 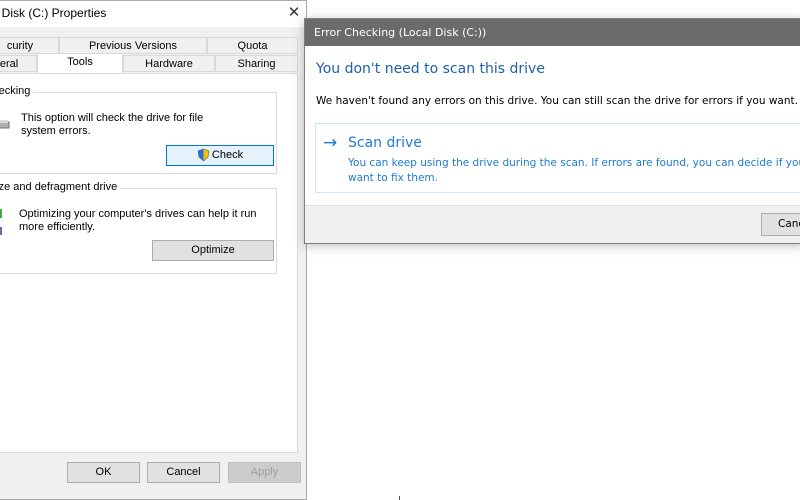 I want to click on optimize-button: Optimize, so click(x=213, y=250).